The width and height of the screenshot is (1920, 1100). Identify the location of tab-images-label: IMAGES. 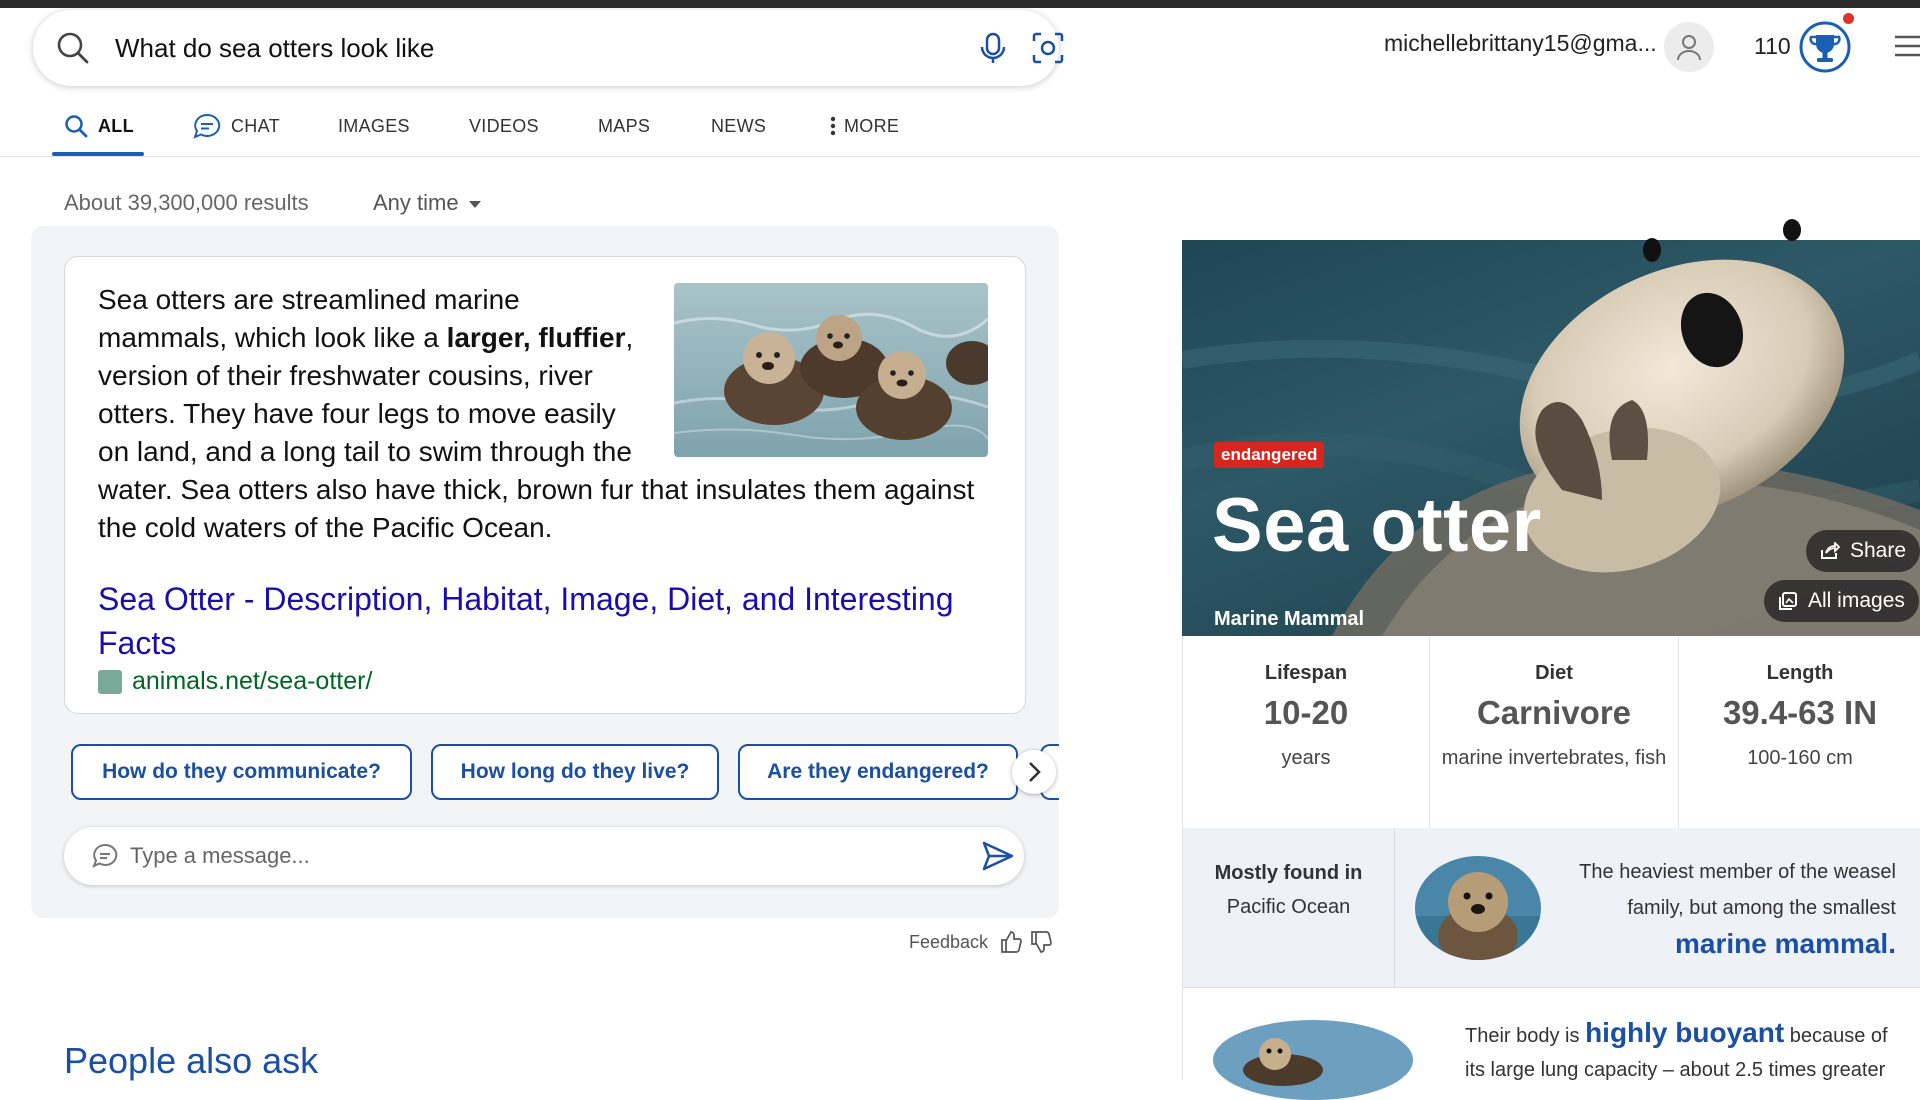
(374, 125).